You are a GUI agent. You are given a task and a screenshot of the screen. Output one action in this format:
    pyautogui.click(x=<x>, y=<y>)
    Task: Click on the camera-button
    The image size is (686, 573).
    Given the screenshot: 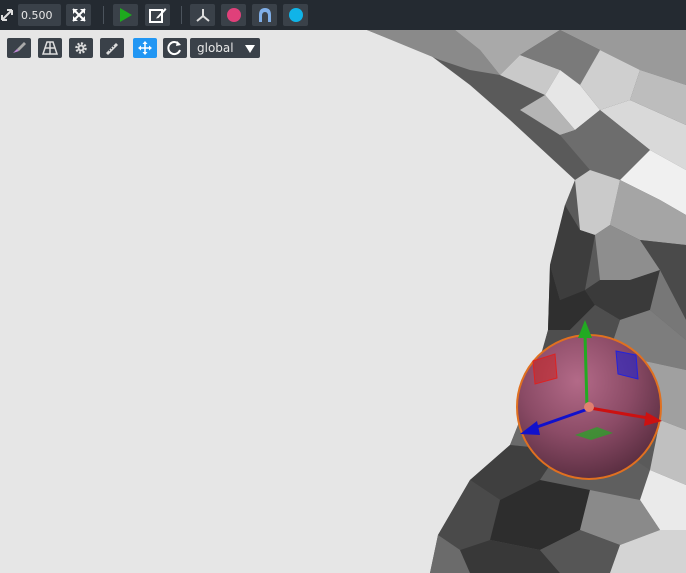 What is the action you would take?
    pyautogui.click(x=50, y=48)
    